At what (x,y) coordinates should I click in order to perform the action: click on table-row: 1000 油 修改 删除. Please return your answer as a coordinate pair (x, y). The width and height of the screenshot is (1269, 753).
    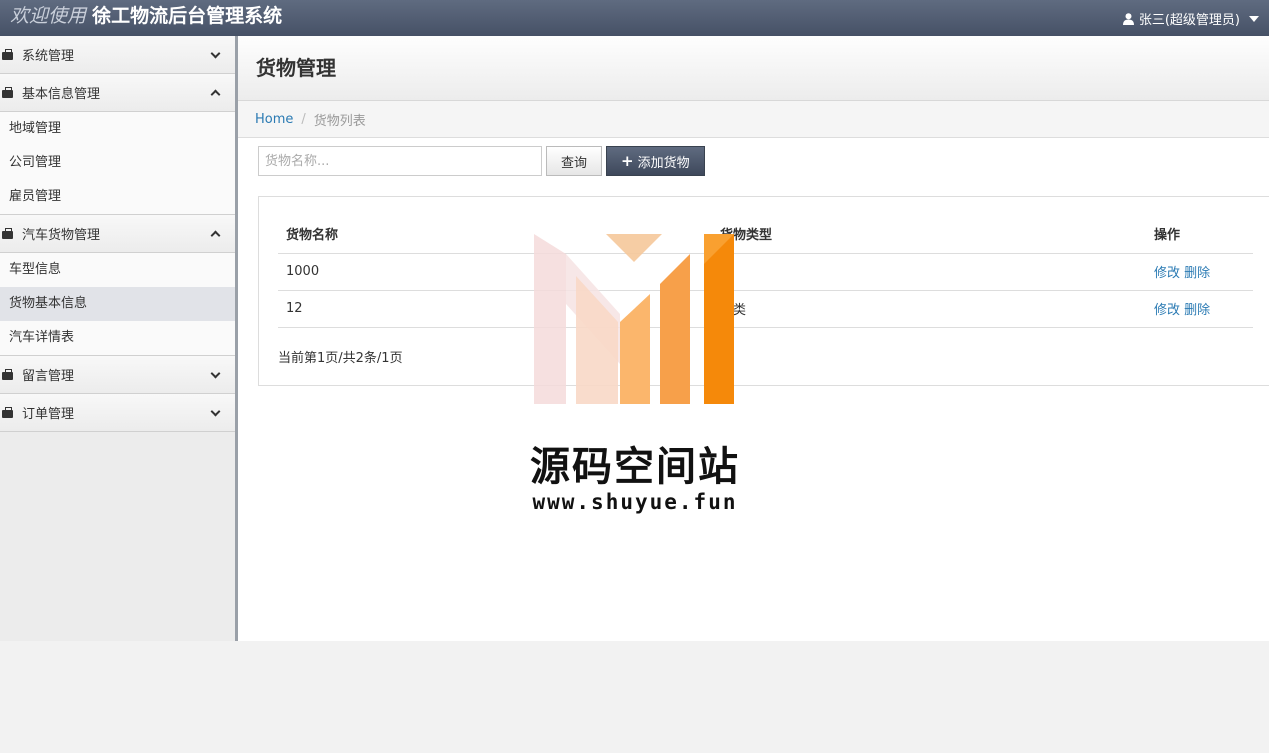
    Looking at the image, I should click on (765, 272).